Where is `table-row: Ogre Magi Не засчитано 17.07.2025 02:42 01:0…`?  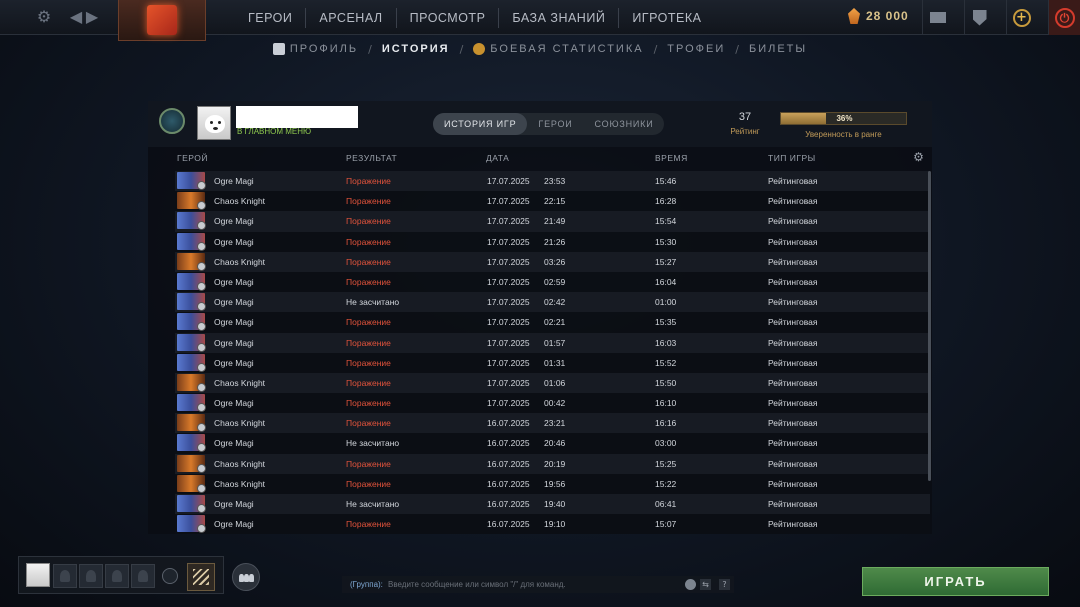
table-row: Ogre Magi Не засчитано 17.07.2025 02:42 01:0… is located at coordinates (552, 302).